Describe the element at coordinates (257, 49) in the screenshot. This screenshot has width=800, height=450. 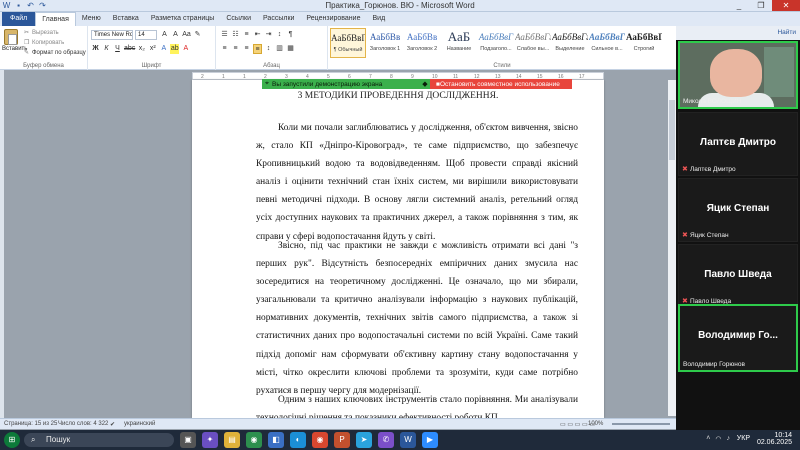
I see `justify-button: ≡` at that location.